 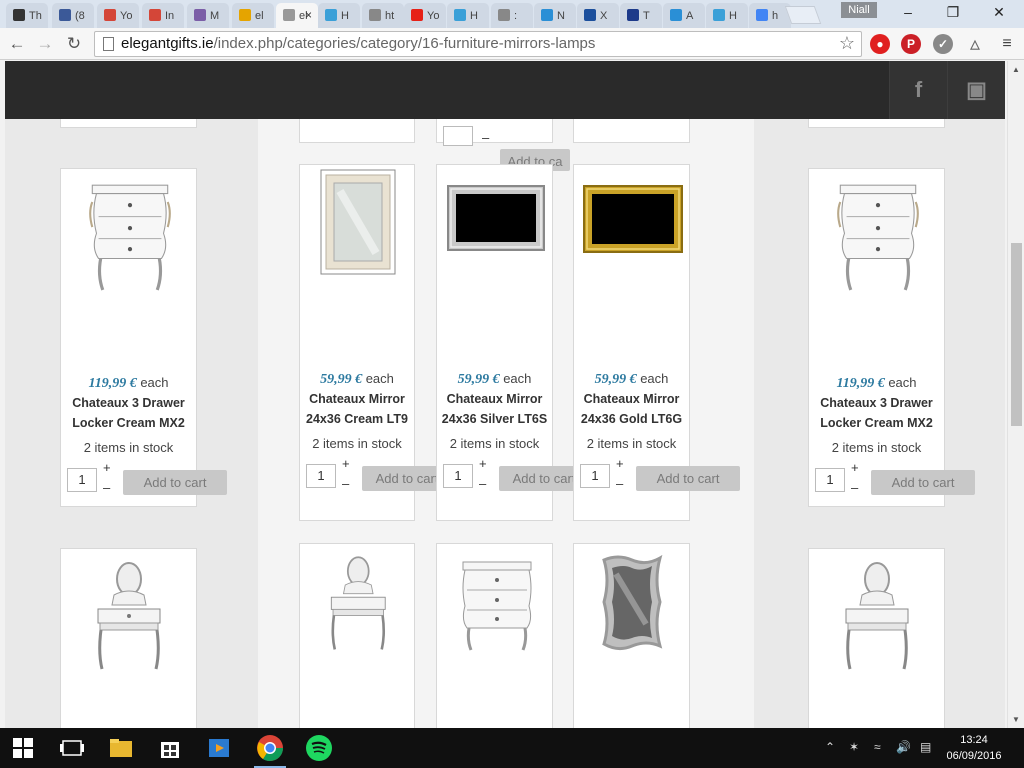 What do you see at coordinates (803, 15) in the screenshot?
I see `new-tab-button` at bounding box center [803, 15].